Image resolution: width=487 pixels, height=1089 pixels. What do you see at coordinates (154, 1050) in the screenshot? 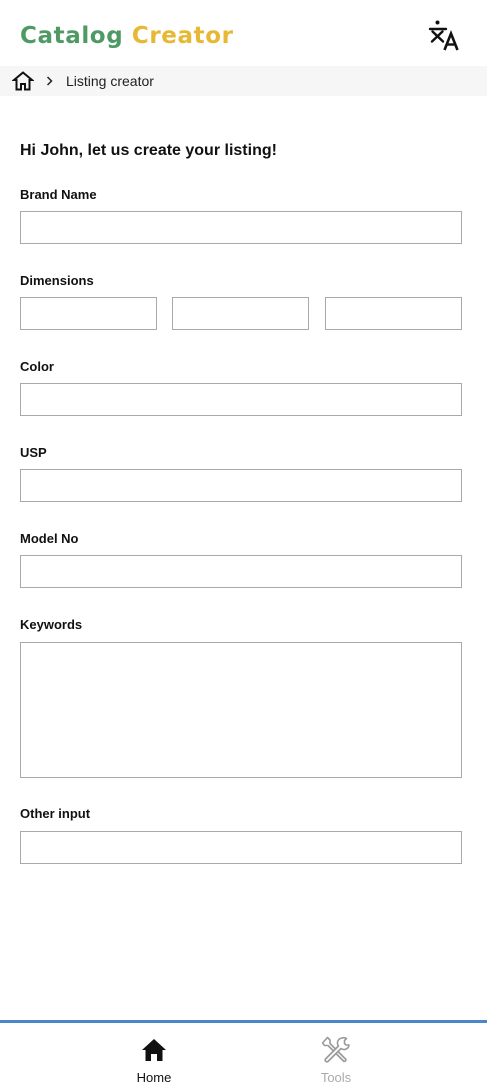
I see `home-filled-icon` at bounding box center [154, 1050].